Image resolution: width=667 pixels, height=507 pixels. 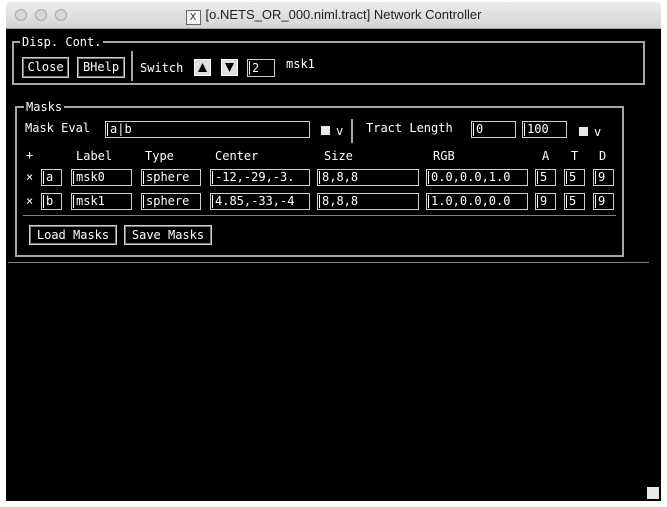 What do you see at coordinates (90, 177) in the screenshot?
I see `mask-label-value: msk0` at bounding box center [90, 177].